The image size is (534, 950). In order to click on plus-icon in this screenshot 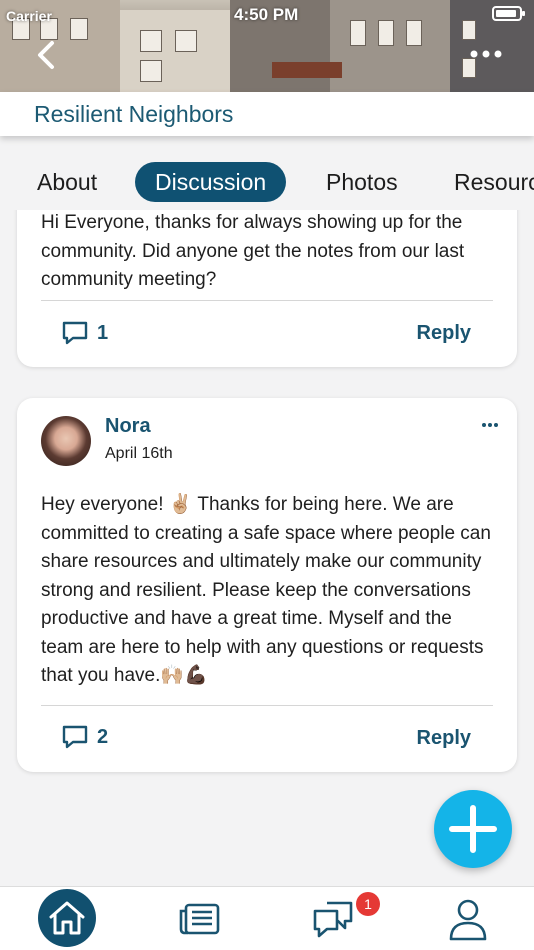, I will do `click(473, 829)`.